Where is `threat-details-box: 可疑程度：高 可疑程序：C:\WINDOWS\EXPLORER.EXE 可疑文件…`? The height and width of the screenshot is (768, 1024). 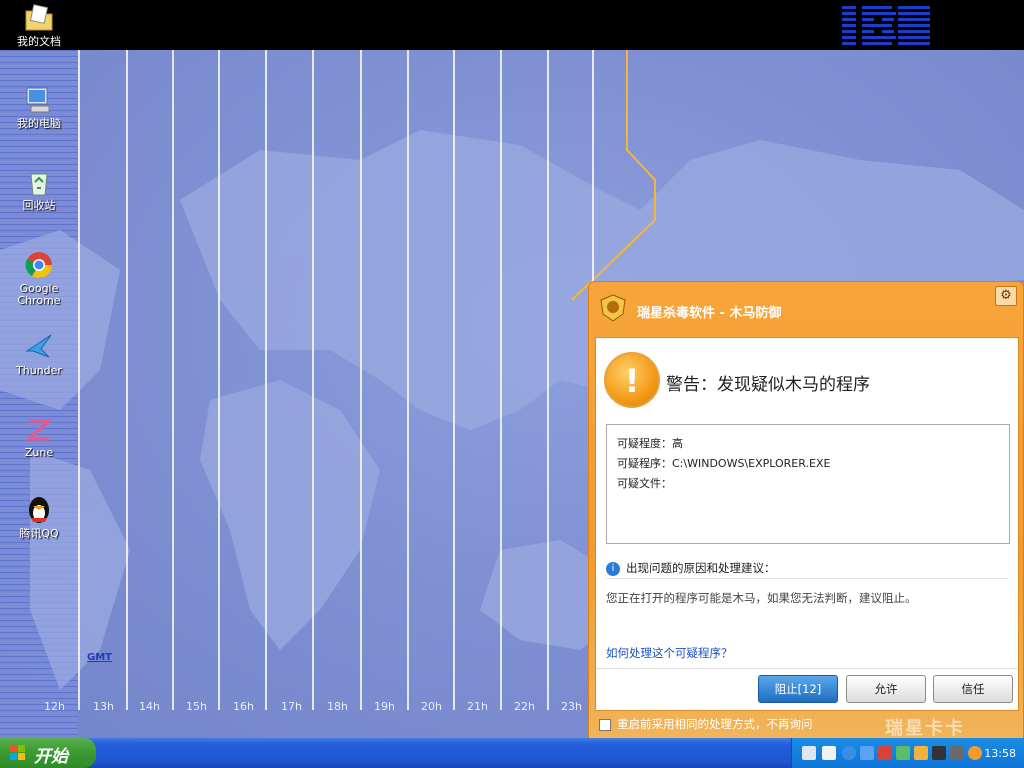 threat-details-box: 可疑程度：高 可疑程序：C:\WINDOWS\EXPLORER.EXE 可疑文件… is located at coordinates (808, 484).